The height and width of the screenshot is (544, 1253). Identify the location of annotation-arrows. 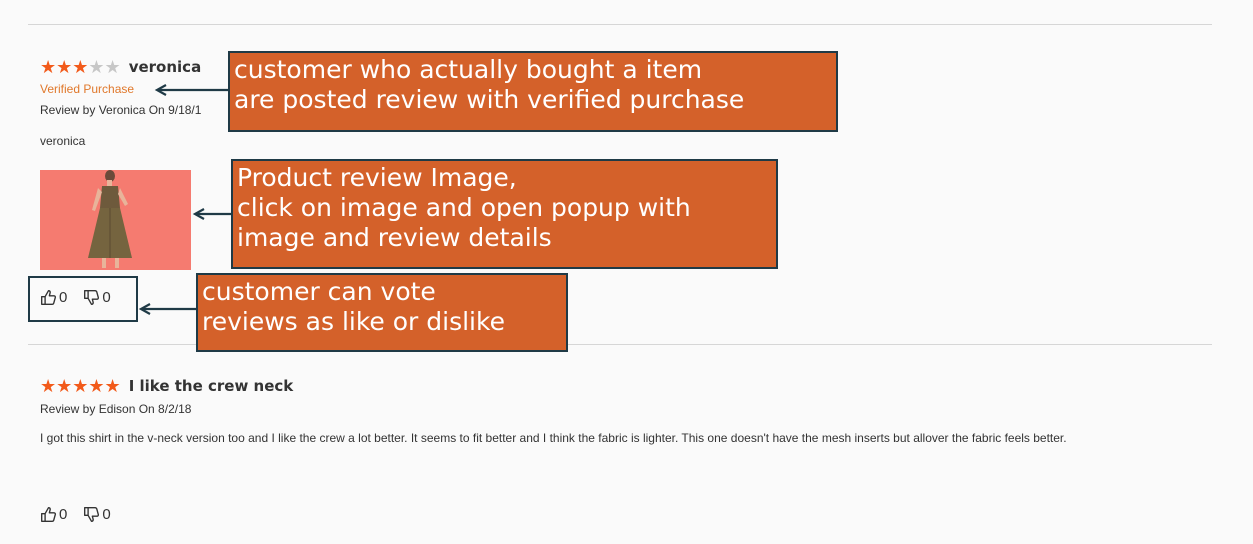
(184, 199).